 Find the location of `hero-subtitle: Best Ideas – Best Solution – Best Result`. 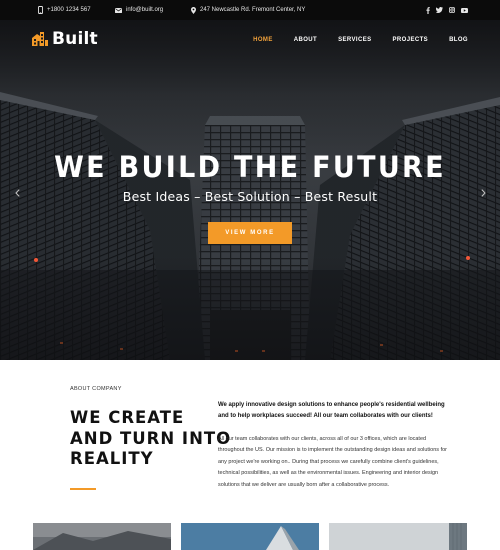

hero-subtitle: Best Ideas – Best Solution – Best Result is located at coordinates (250, 196).